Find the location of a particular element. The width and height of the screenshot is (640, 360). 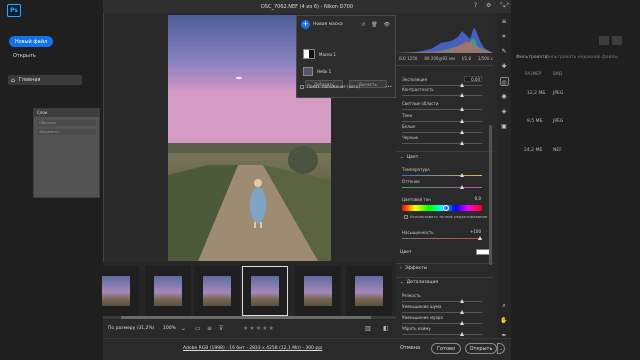

filter-input: Фильтровать недавние файлы is located at coordinates (581, 57).